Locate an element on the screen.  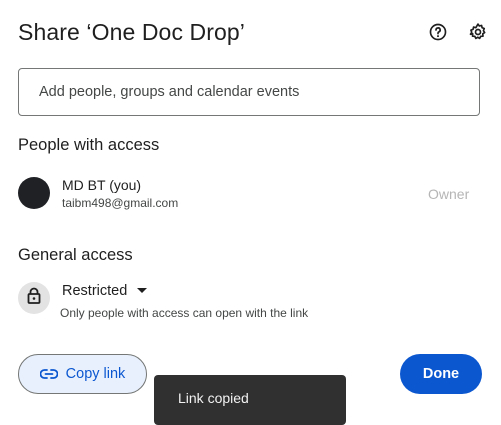
gear-icon is located at coordinates (478, 34).